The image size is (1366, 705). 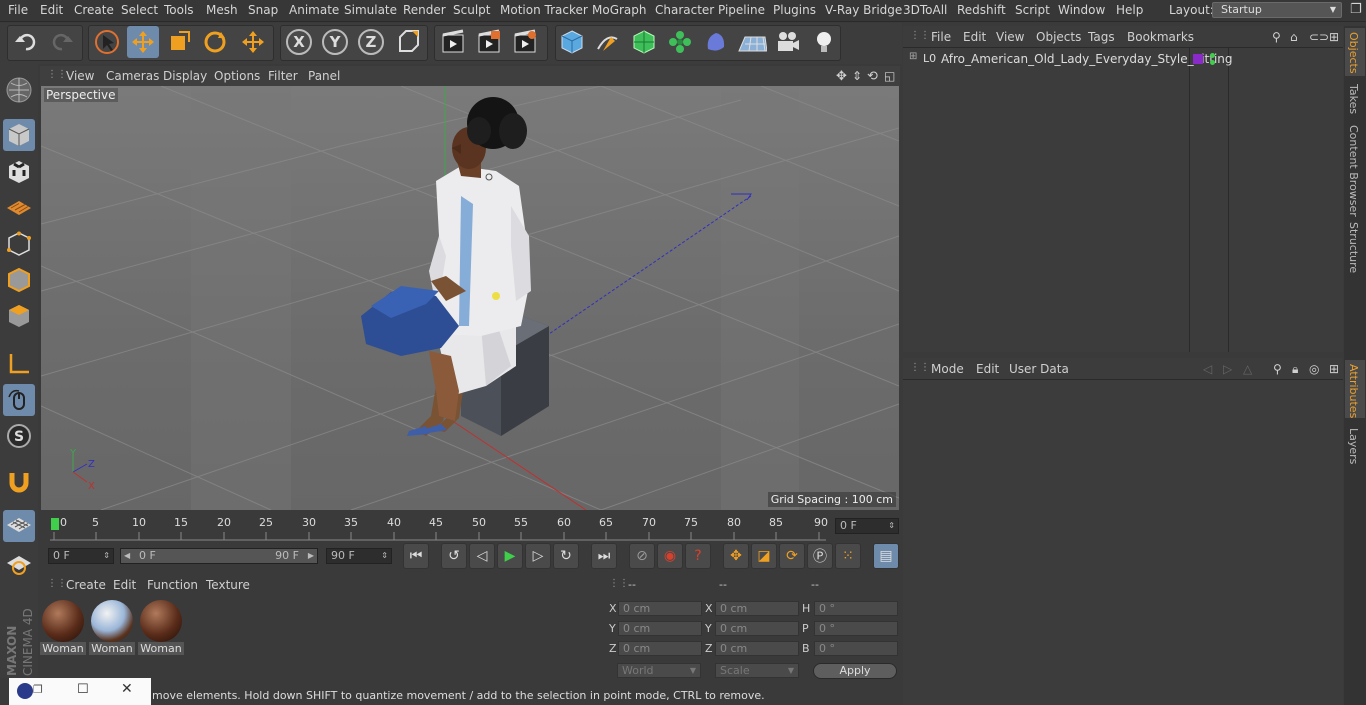 What do you see at coordinates (863, 10) in the screenshot?
I see `menu-vray-bridge: V-Ray Bridge` at bounding box center [863, 10].